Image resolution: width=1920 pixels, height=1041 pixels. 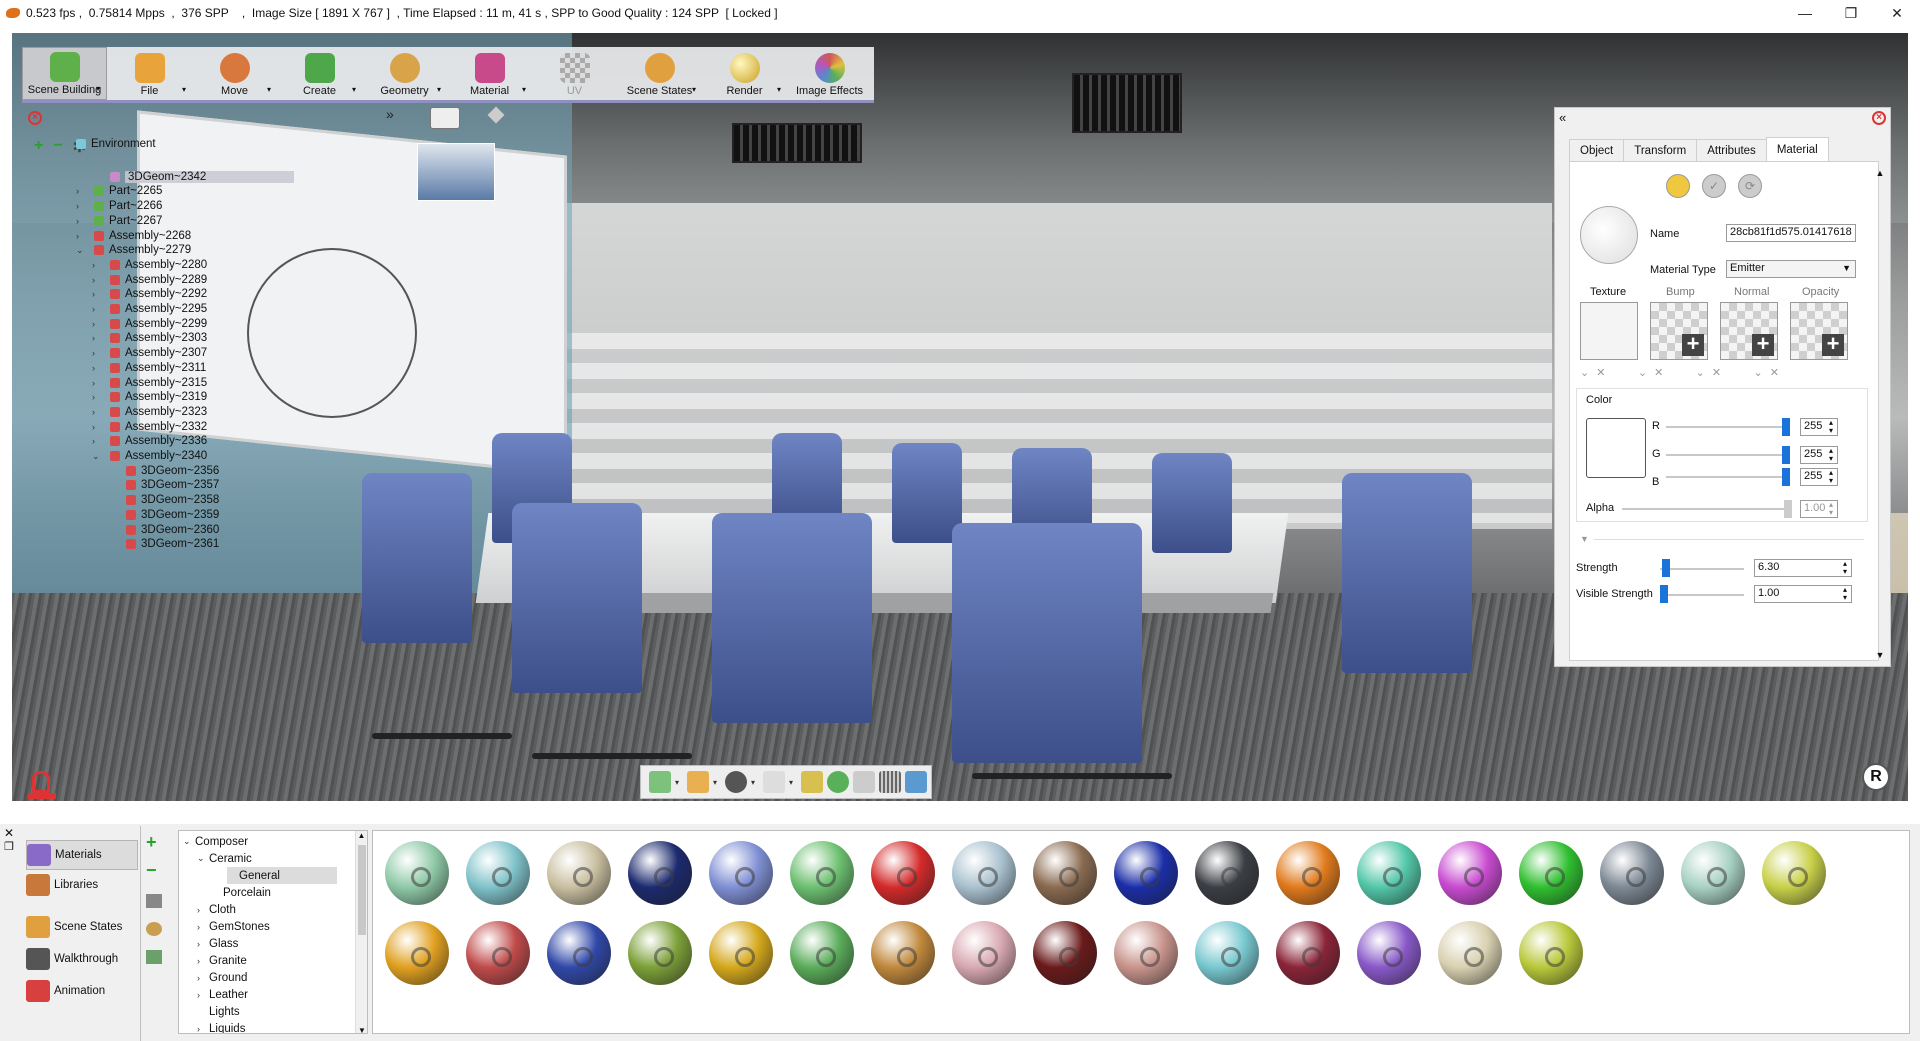 What do you see at coordinates (154, 957) in the screenshot?
I see `library-grid-icon` at bounding box center [154, 957].